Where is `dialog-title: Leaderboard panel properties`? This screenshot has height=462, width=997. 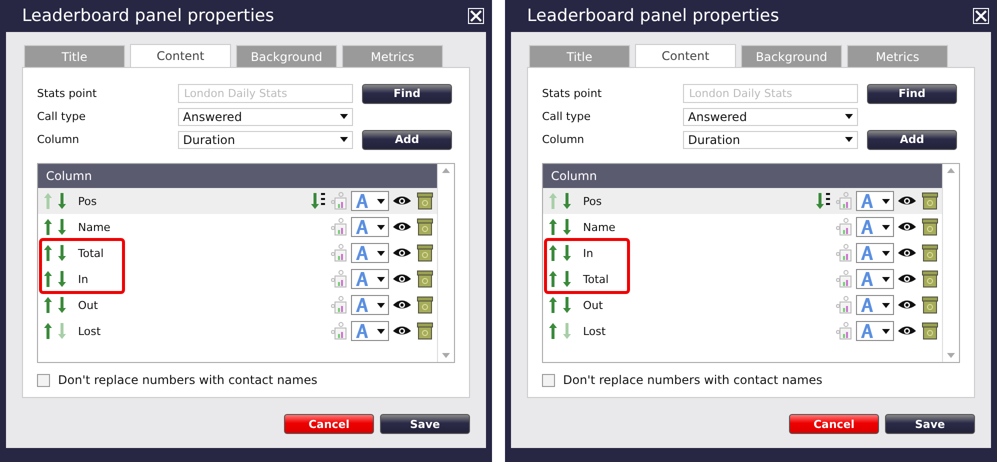 dialog-title: Leaderboard panel properties is located at coordinates (148, 16).